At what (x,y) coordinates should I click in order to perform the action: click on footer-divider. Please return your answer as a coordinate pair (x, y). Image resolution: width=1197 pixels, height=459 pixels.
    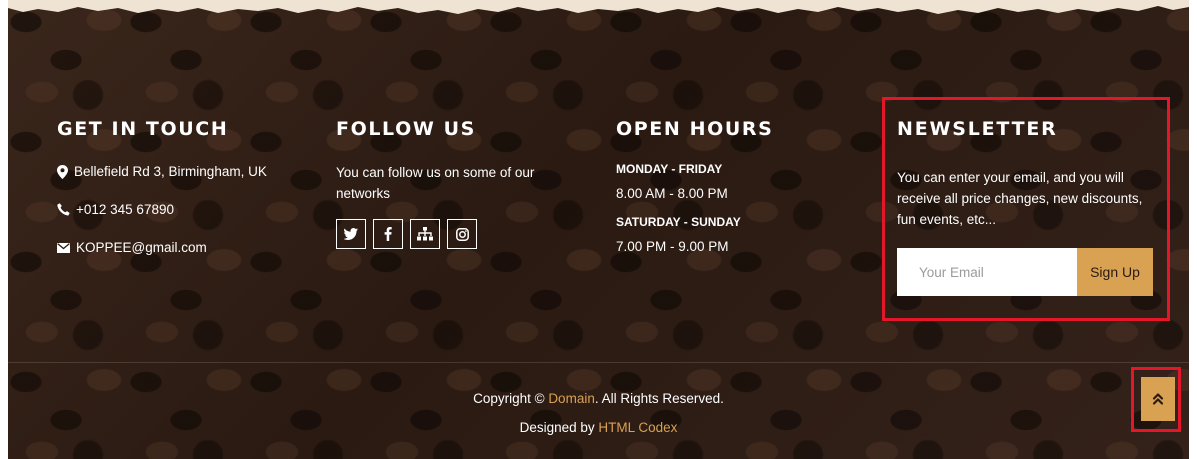
    Looking at the image, I should click on (598, 362).